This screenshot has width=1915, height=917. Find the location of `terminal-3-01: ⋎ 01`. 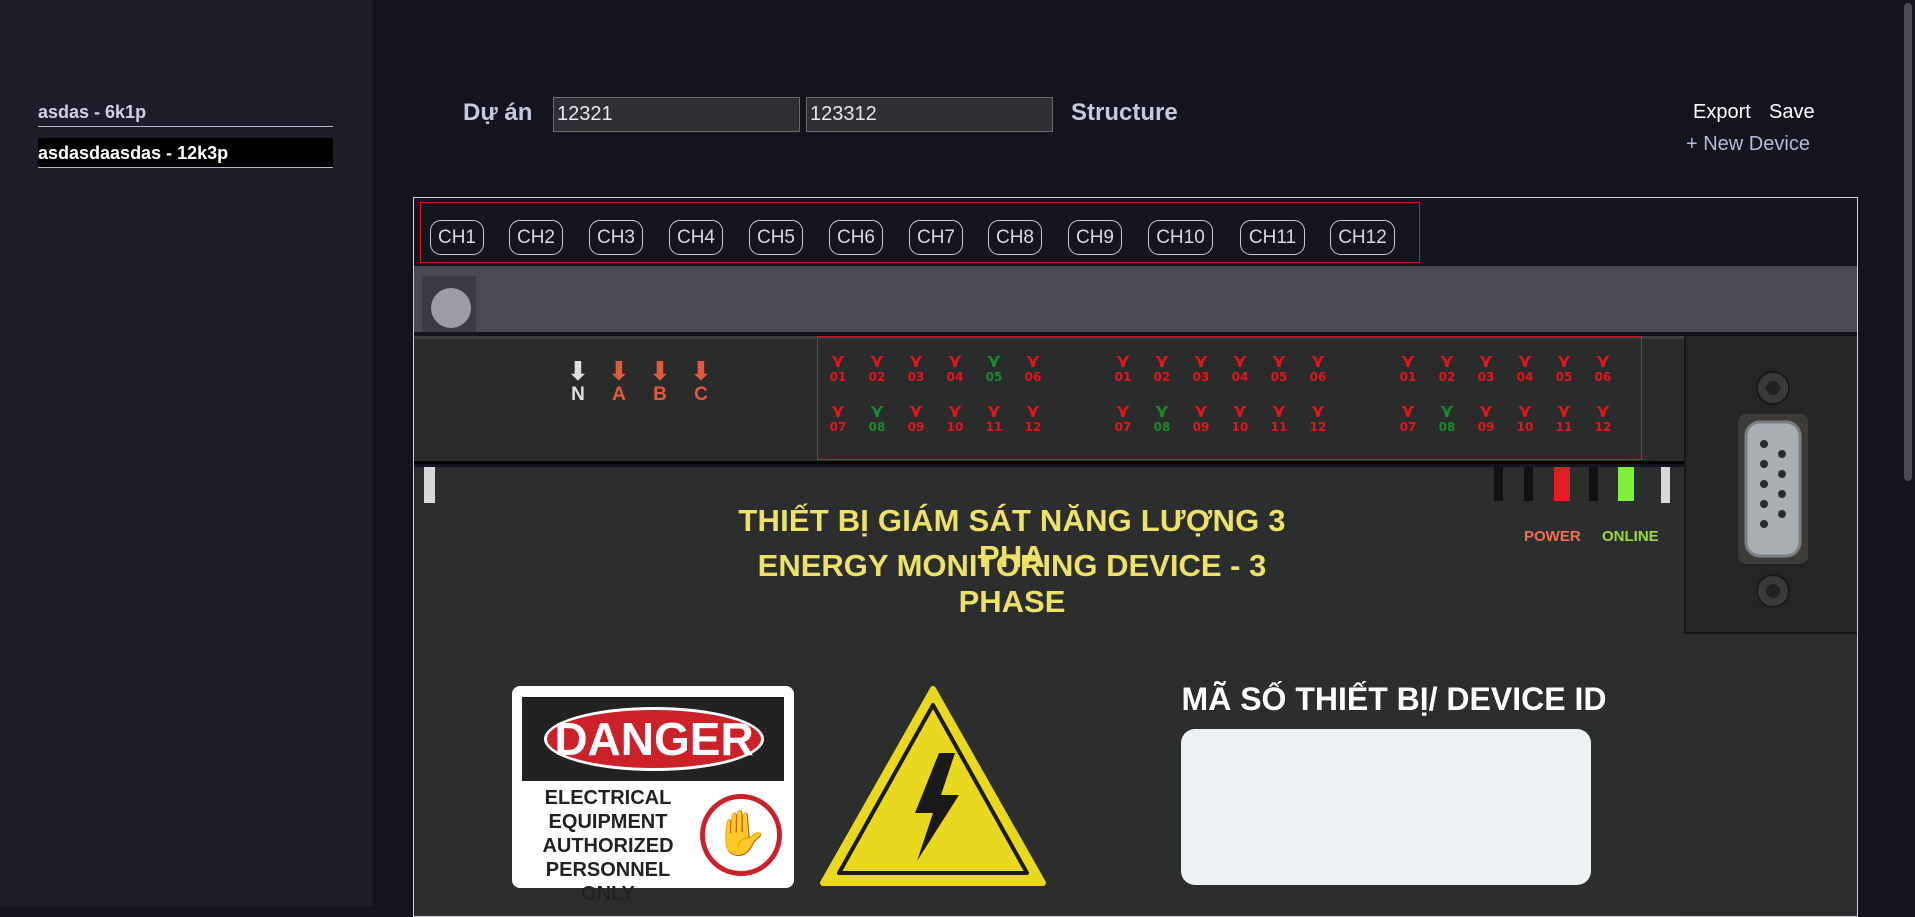

terminal-3-01: ⋎ 01 is located at coordinates (1408, 368).